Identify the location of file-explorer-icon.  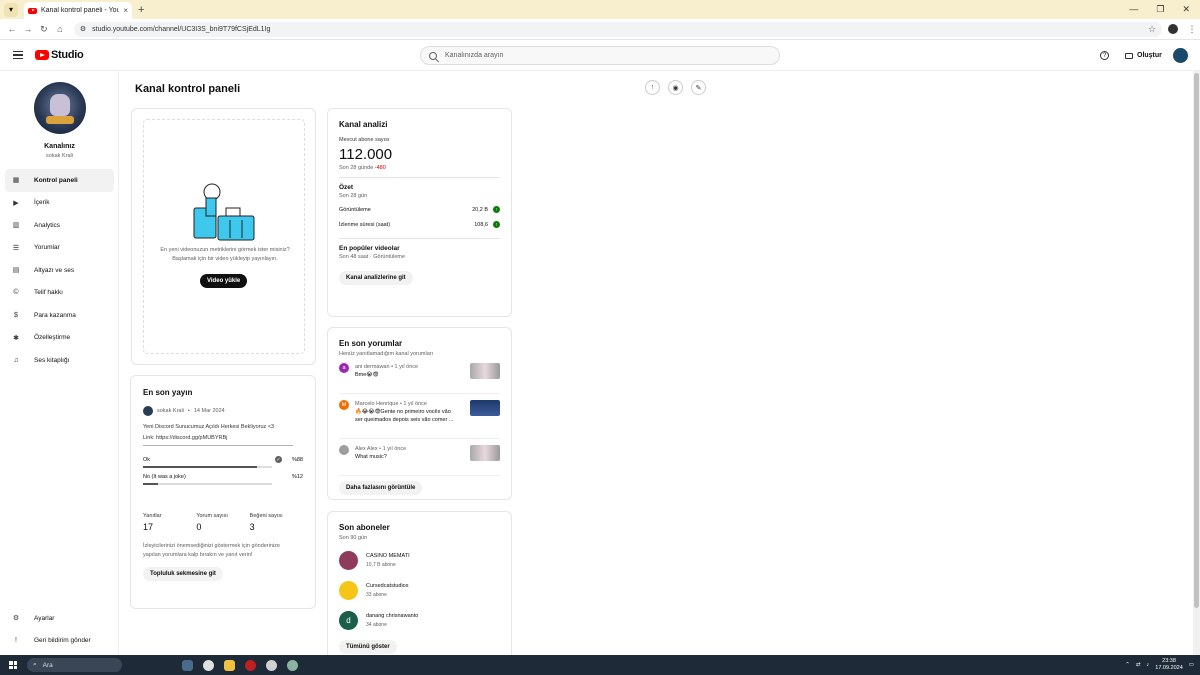
(229, 665).